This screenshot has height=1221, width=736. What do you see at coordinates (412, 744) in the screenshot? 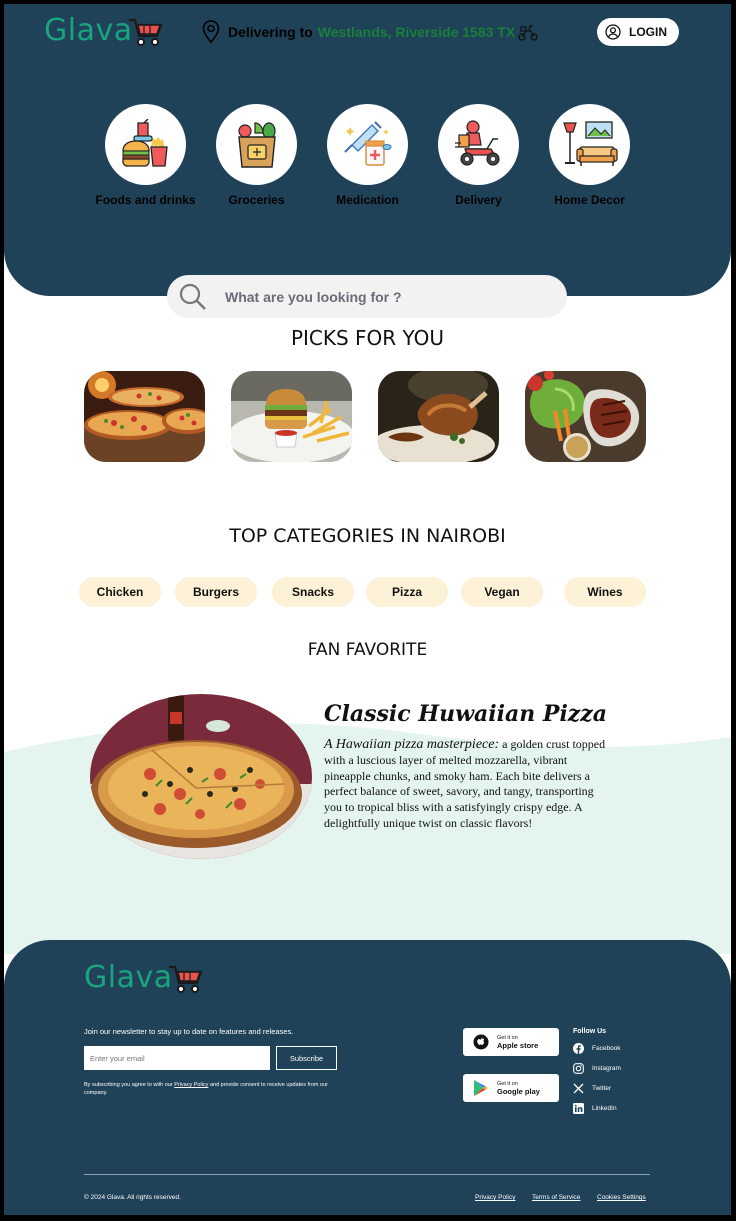
I see `dish-lead: A Hawaiian pizza masterpiece:` at bounding box center [412, 744].